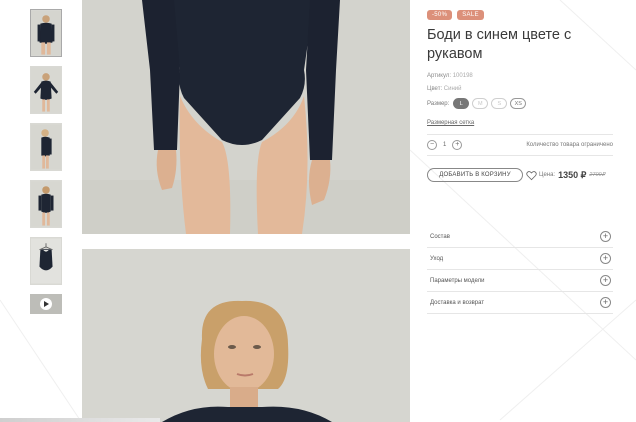  I want to click on size-option-s: S, so click(499, 103).